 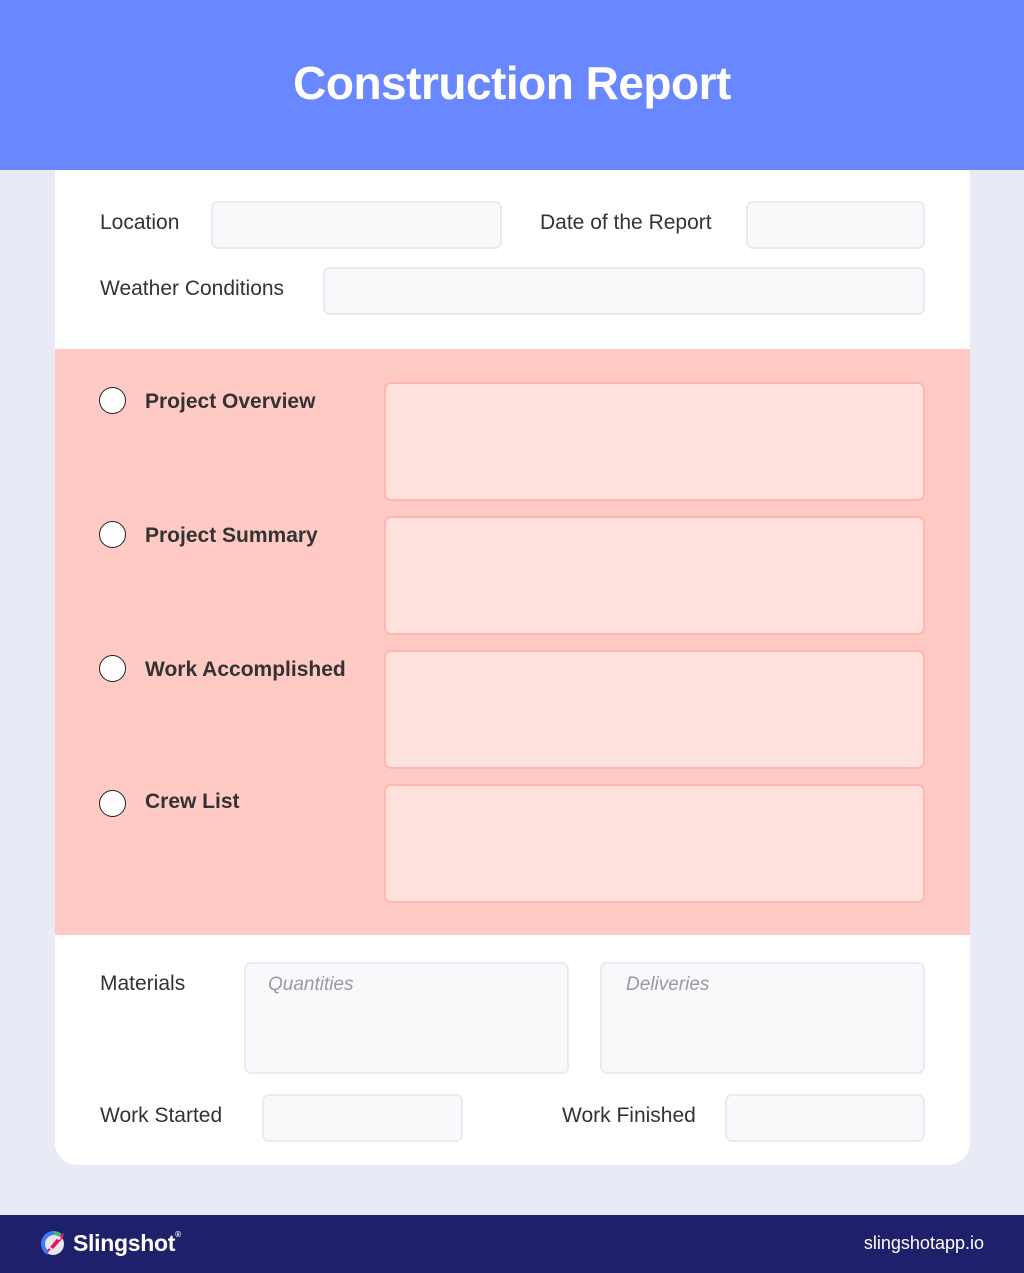 I want to click on work-started-label: Work Started, so click(x=161, y=1115).